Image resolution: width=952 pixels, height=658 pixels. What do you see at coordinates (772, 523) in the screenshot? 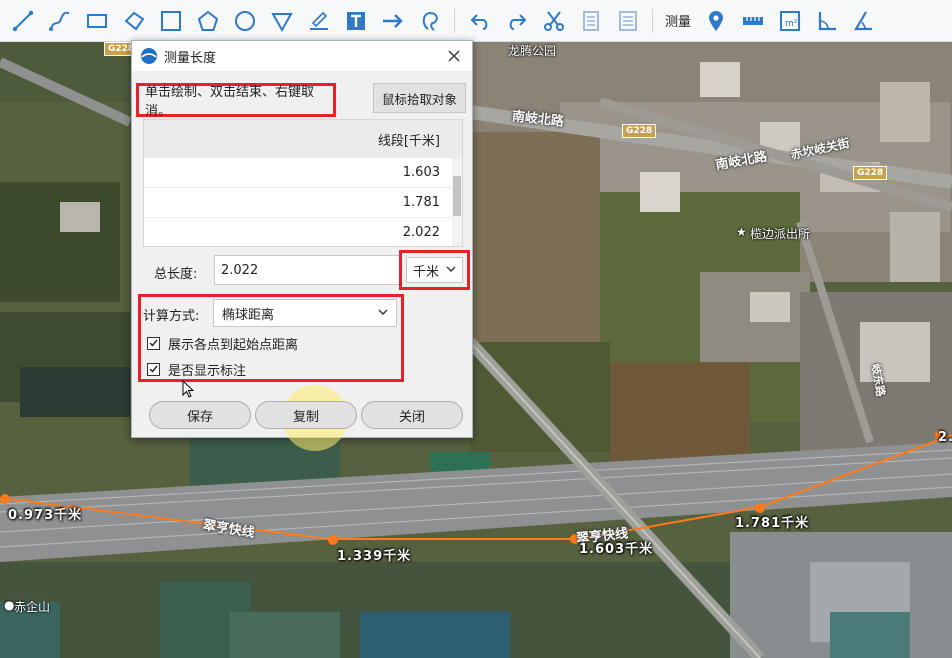
I see `measure-label: 1.781千米` at bounding box center [772, 523].